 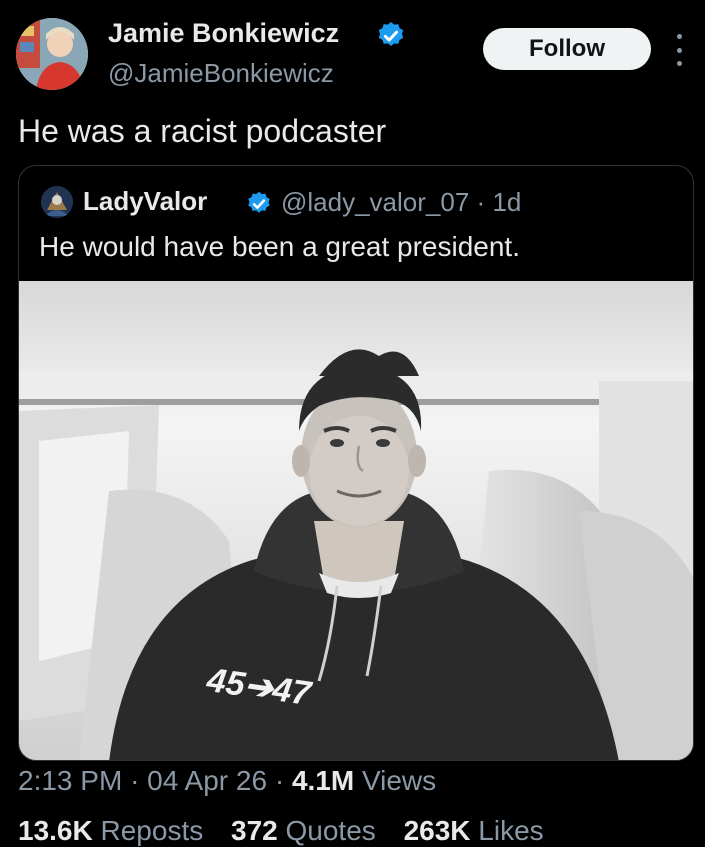 I want to click on tweet-date: 04 Apr 26, so click(x=207, y=780).